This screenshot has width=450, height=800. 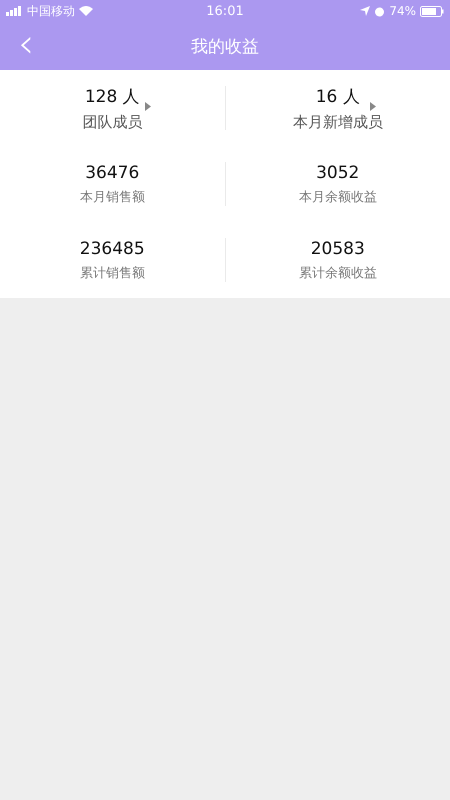 What do you see at coordinates (112, 97) in the screenshot?
I see `stat-value: 128 人` at bounding box center [112, 97].